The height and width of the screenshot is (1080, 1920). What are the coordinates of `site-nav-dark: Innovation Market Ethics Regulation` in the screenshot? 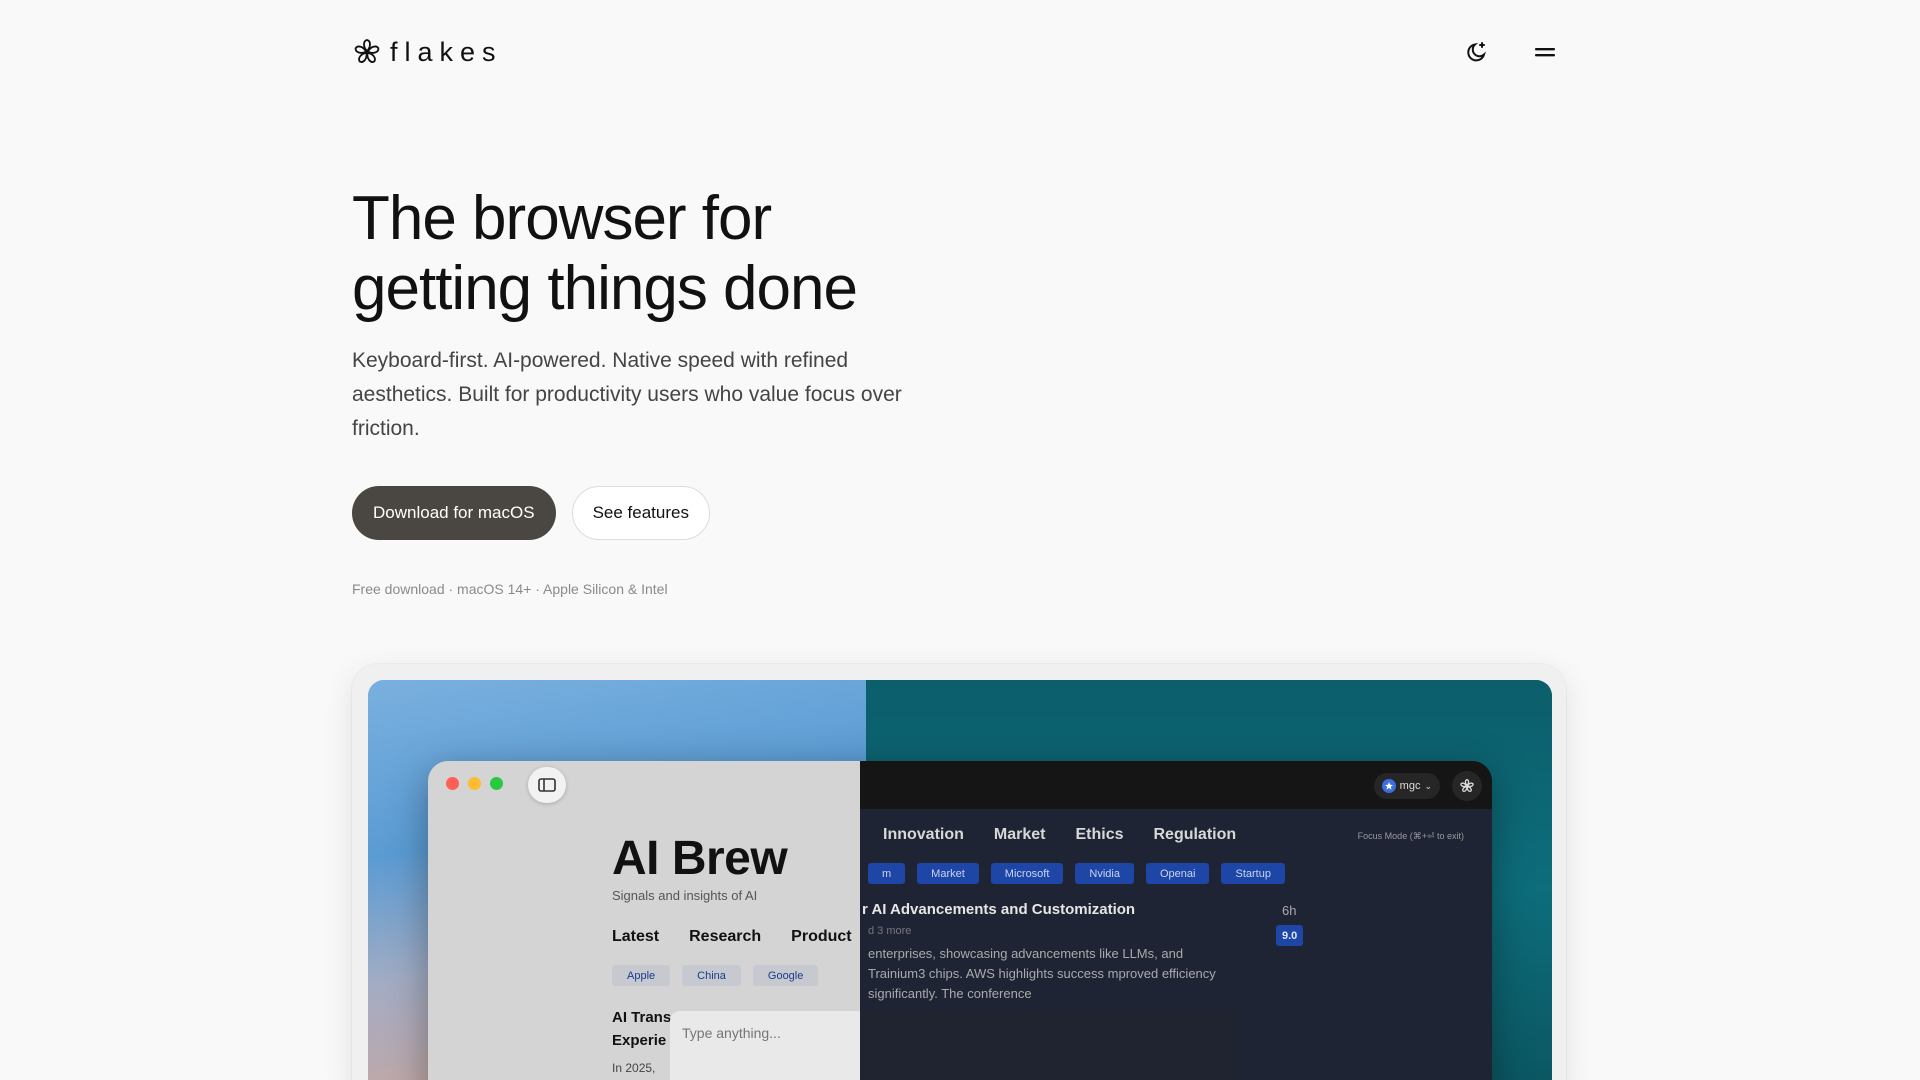 It's located at (1059, 835).